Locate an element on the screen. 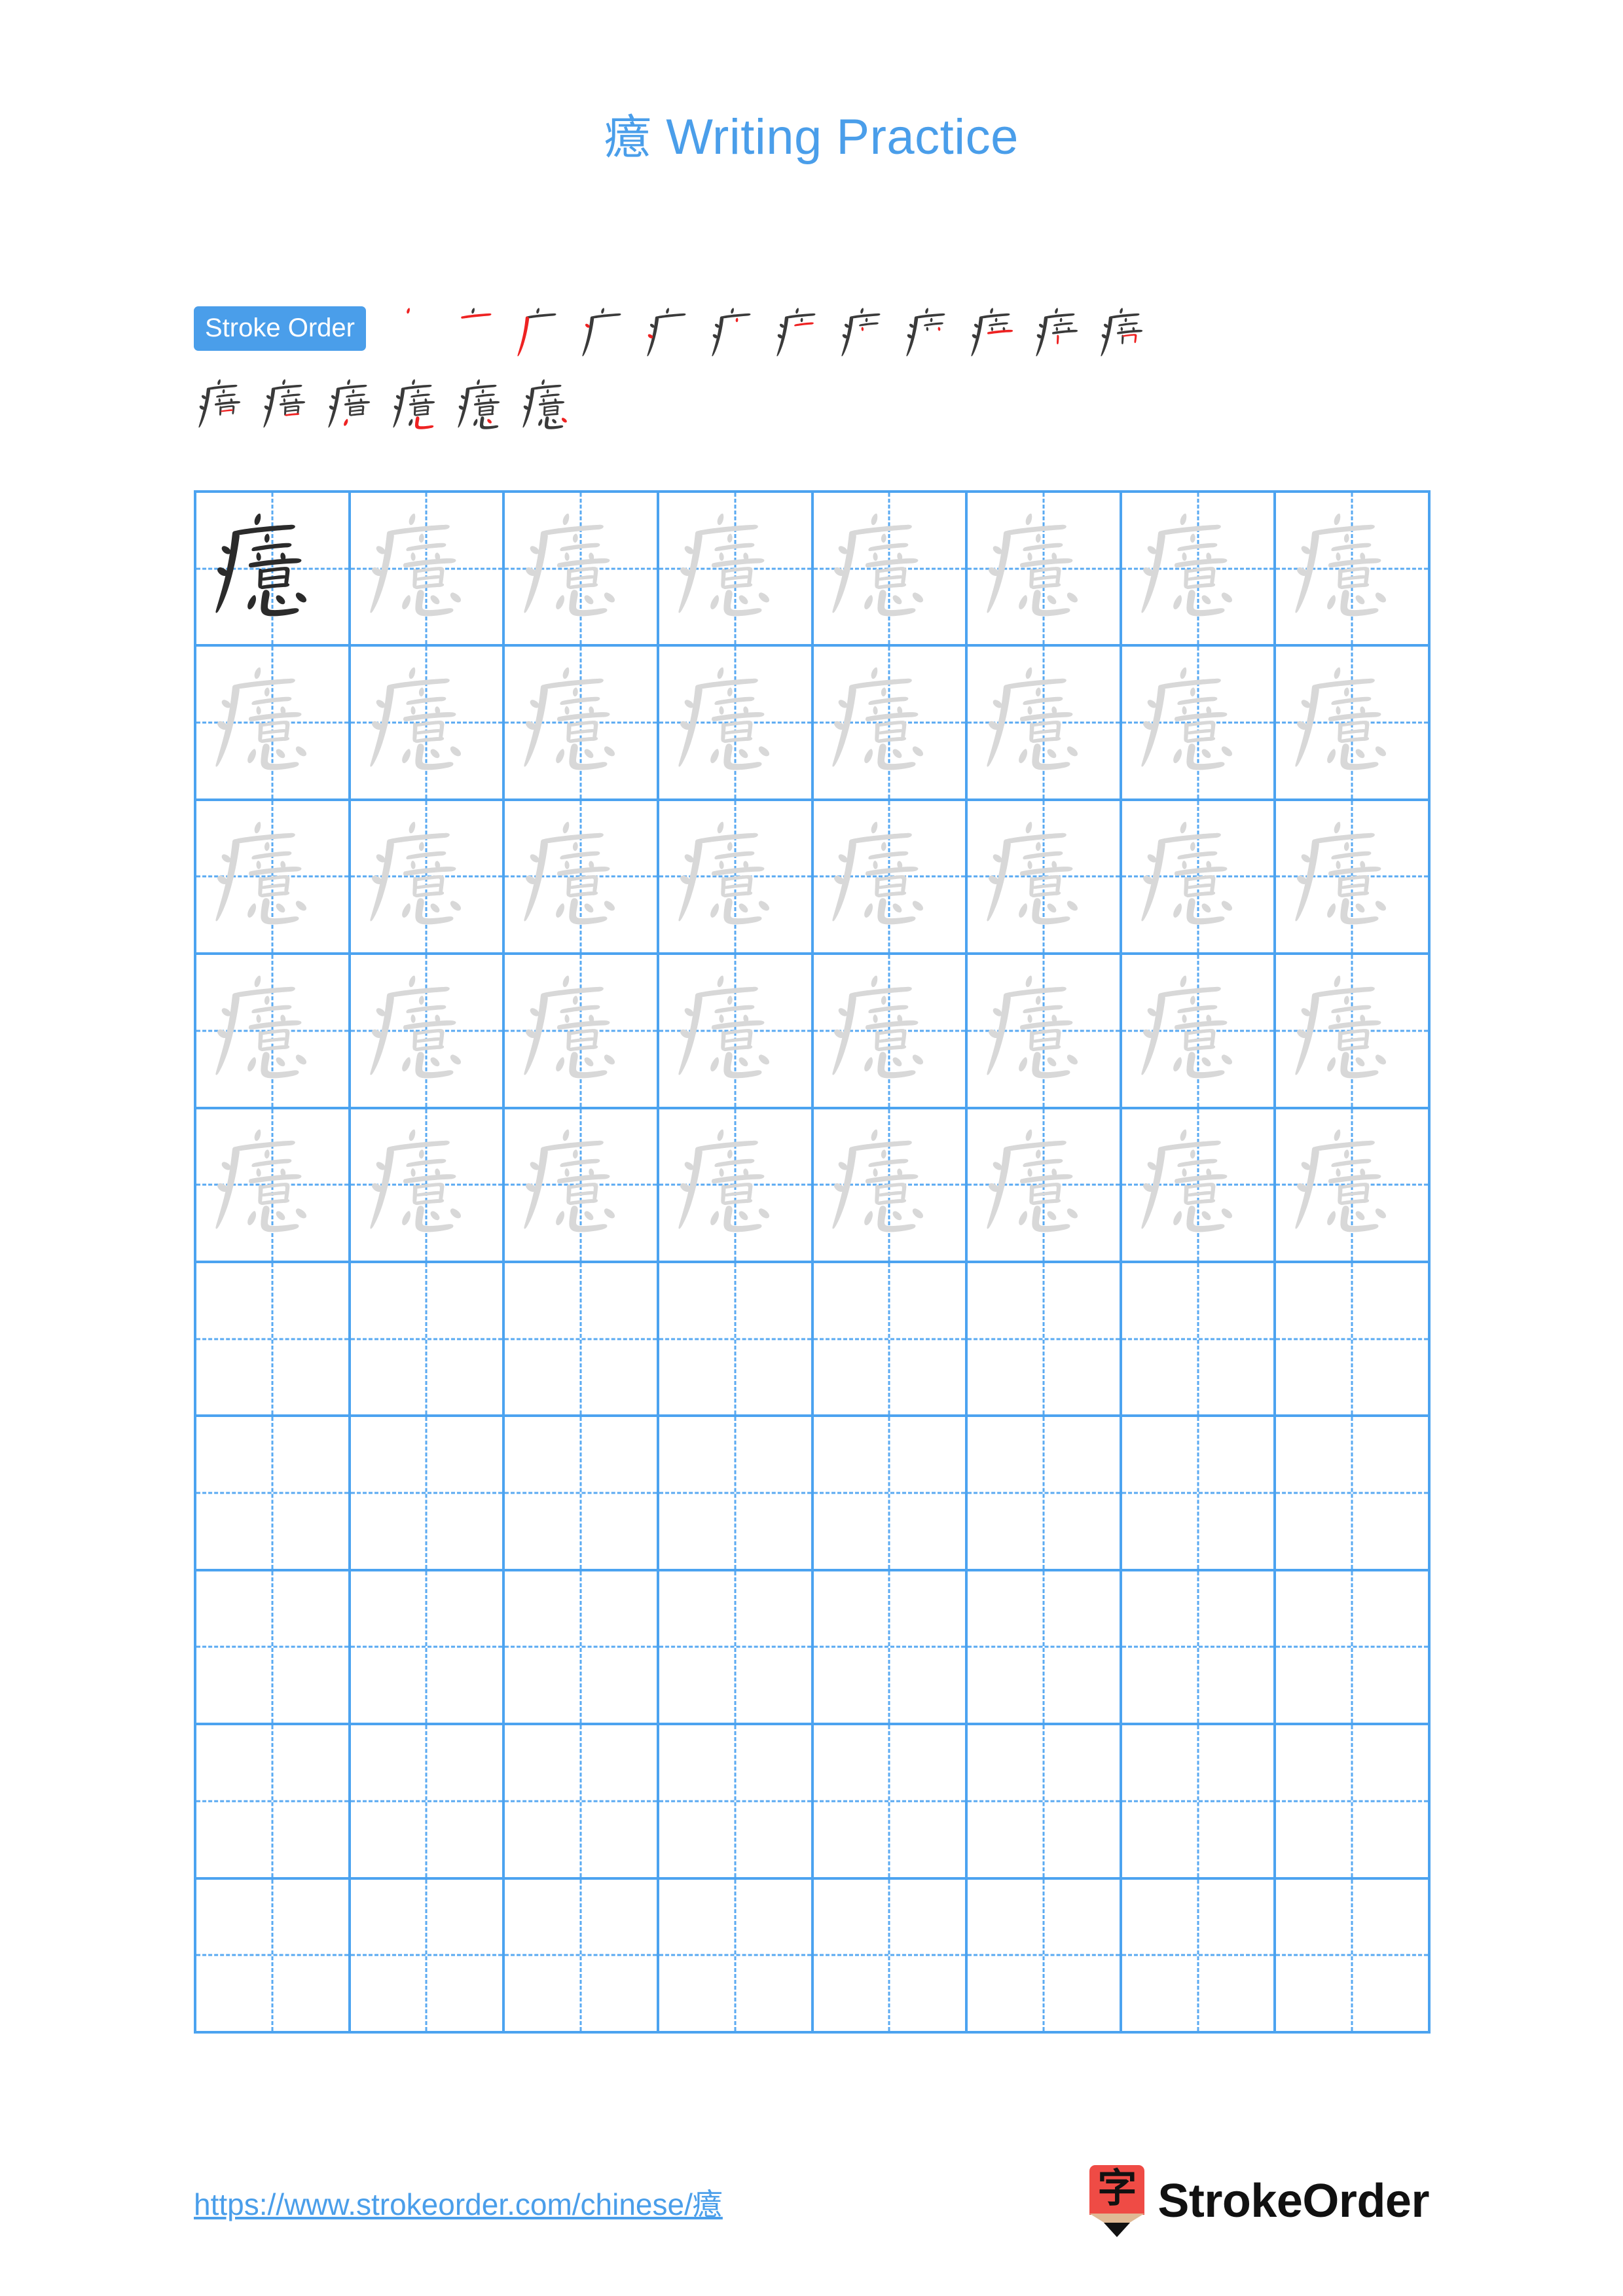 The image size is (1623, 2296). practice-cell-r4-c3 is located at coordinates (582, 1032).